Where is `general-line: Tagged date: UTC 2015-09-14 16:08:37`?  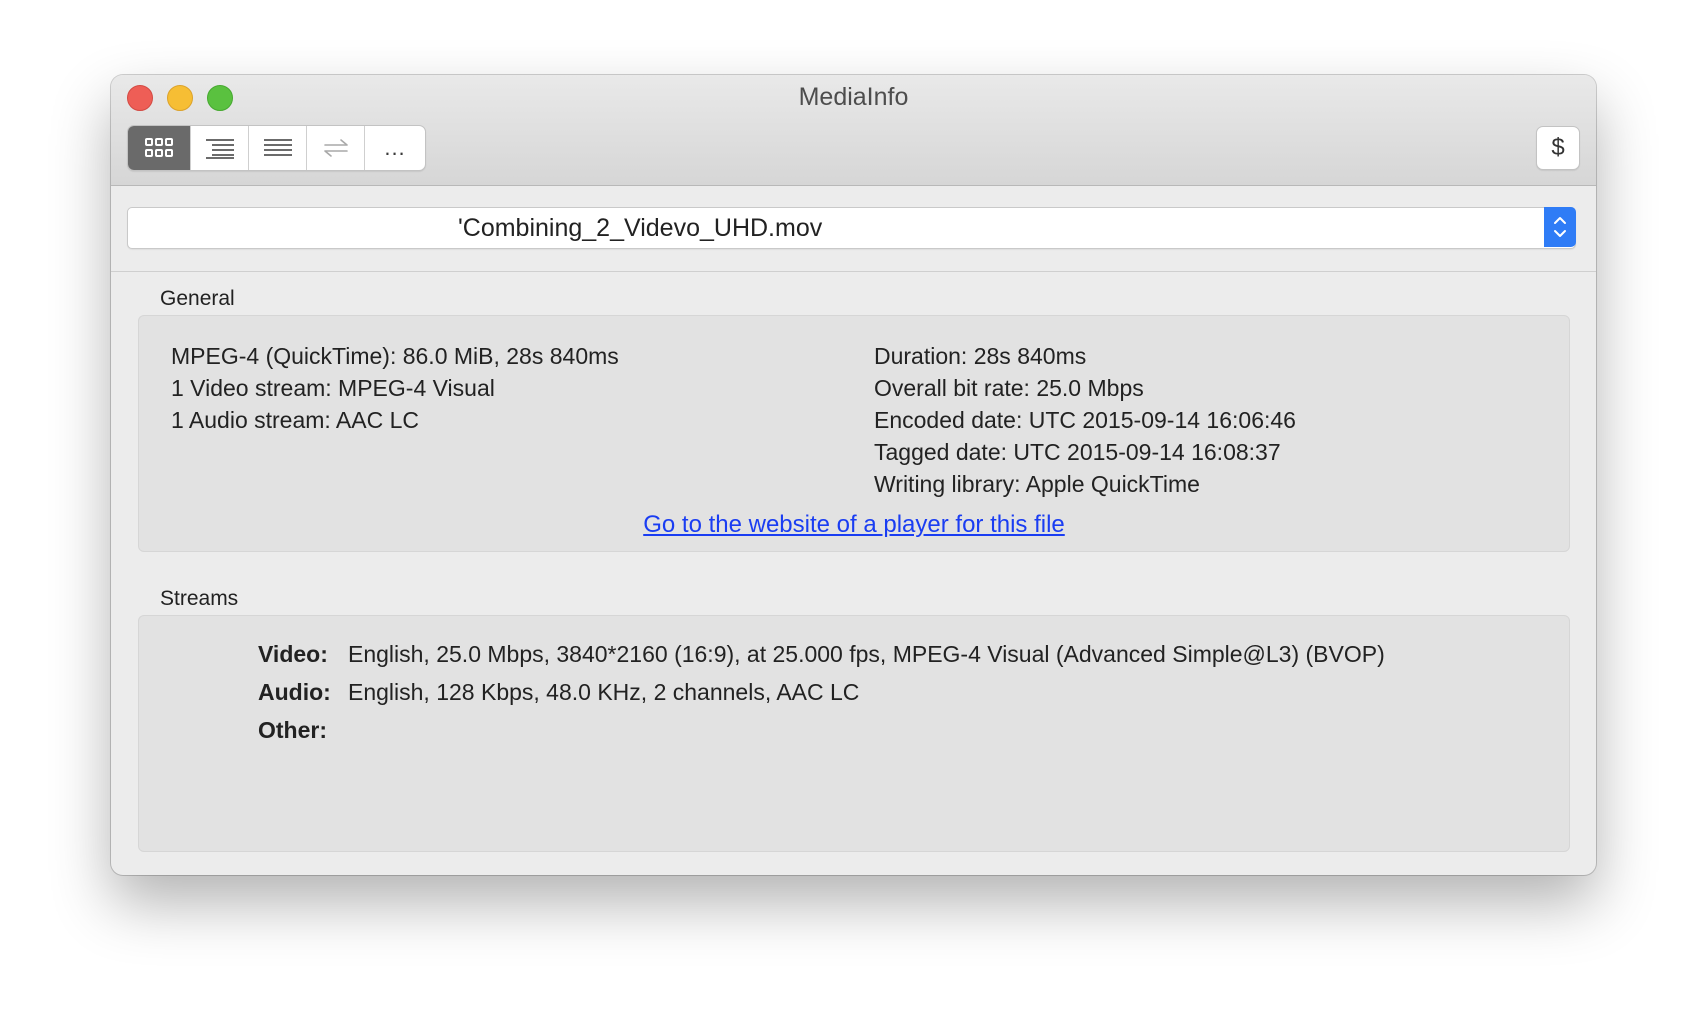 general-line: Tagged date: UTC 2015-09-14 16:08:37 is located at coordinates (1077, 452).